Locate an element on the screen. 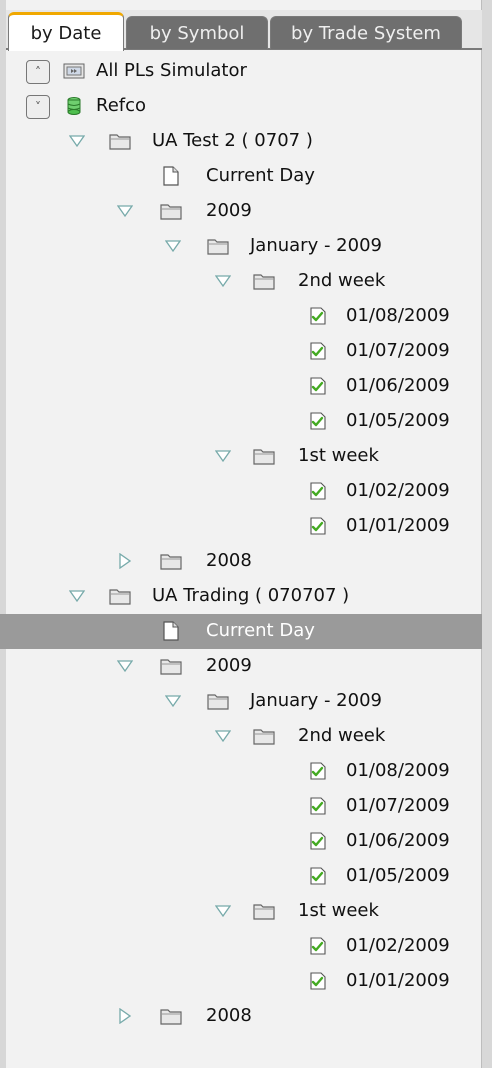 The image size is (492, 1068). tree-item: UA Trading ( 070707 ) is located at coordinates (241, 596).